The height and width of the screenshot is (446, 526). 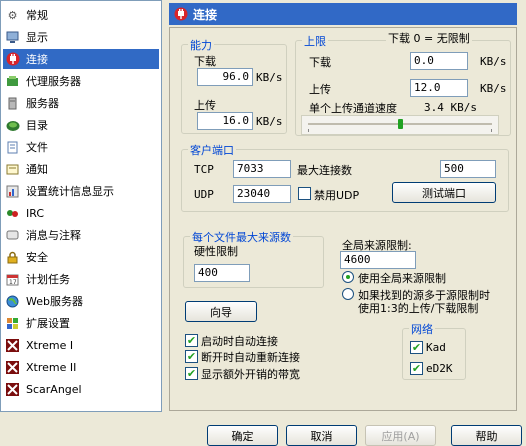 I want to click on notification-icon, so click(x=12, y=169).